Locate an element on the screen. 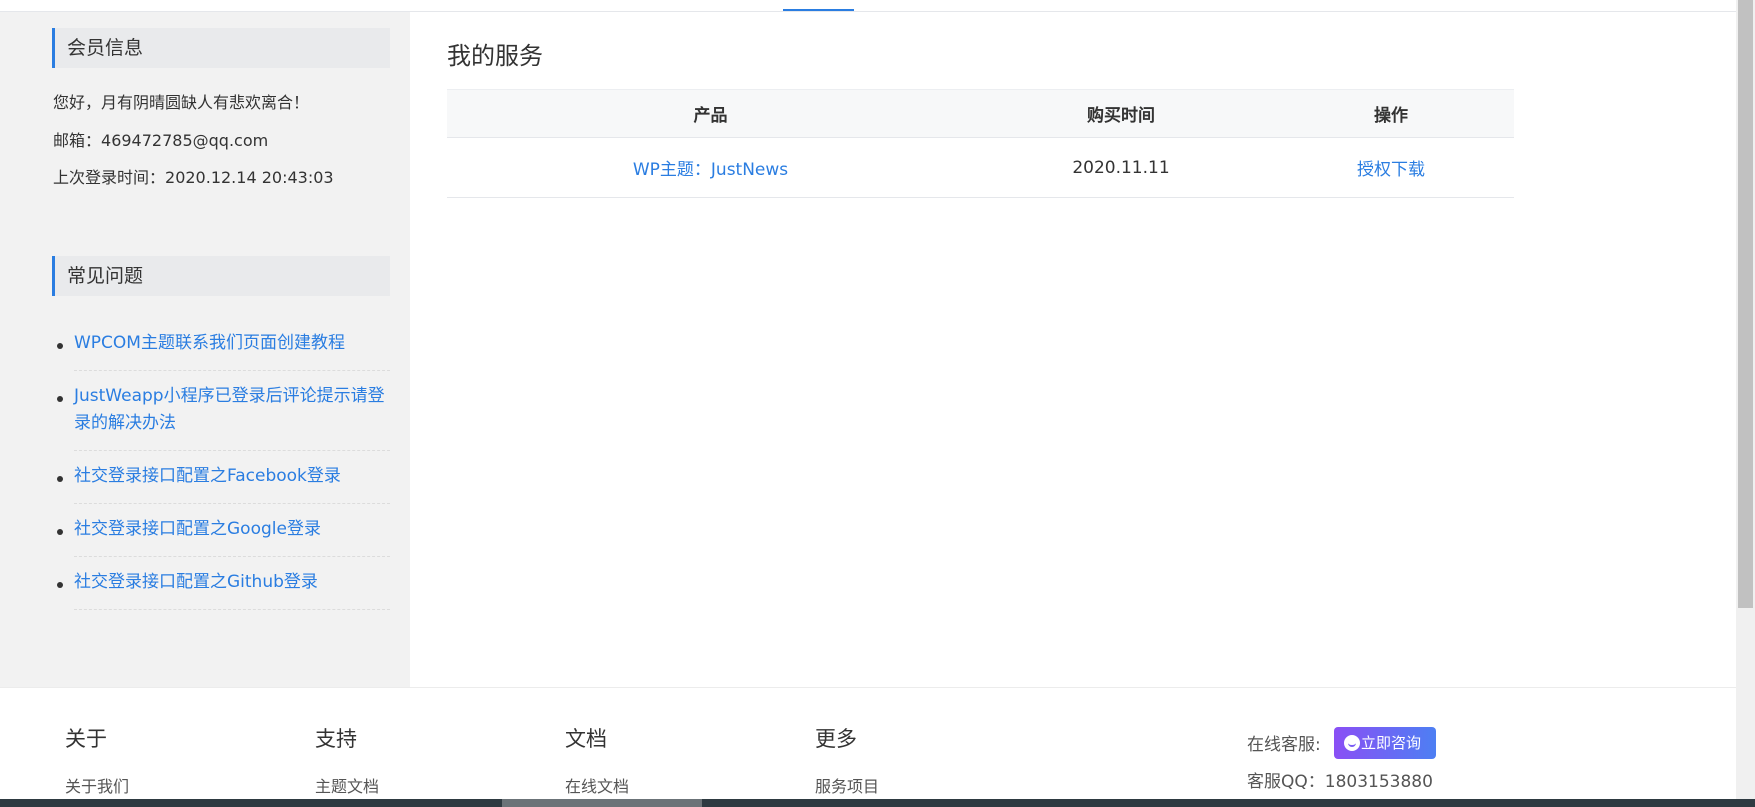 The height and width of the screenshot is (807, 1755). scrollbar-thumb is located at coordinates (1745, 304).